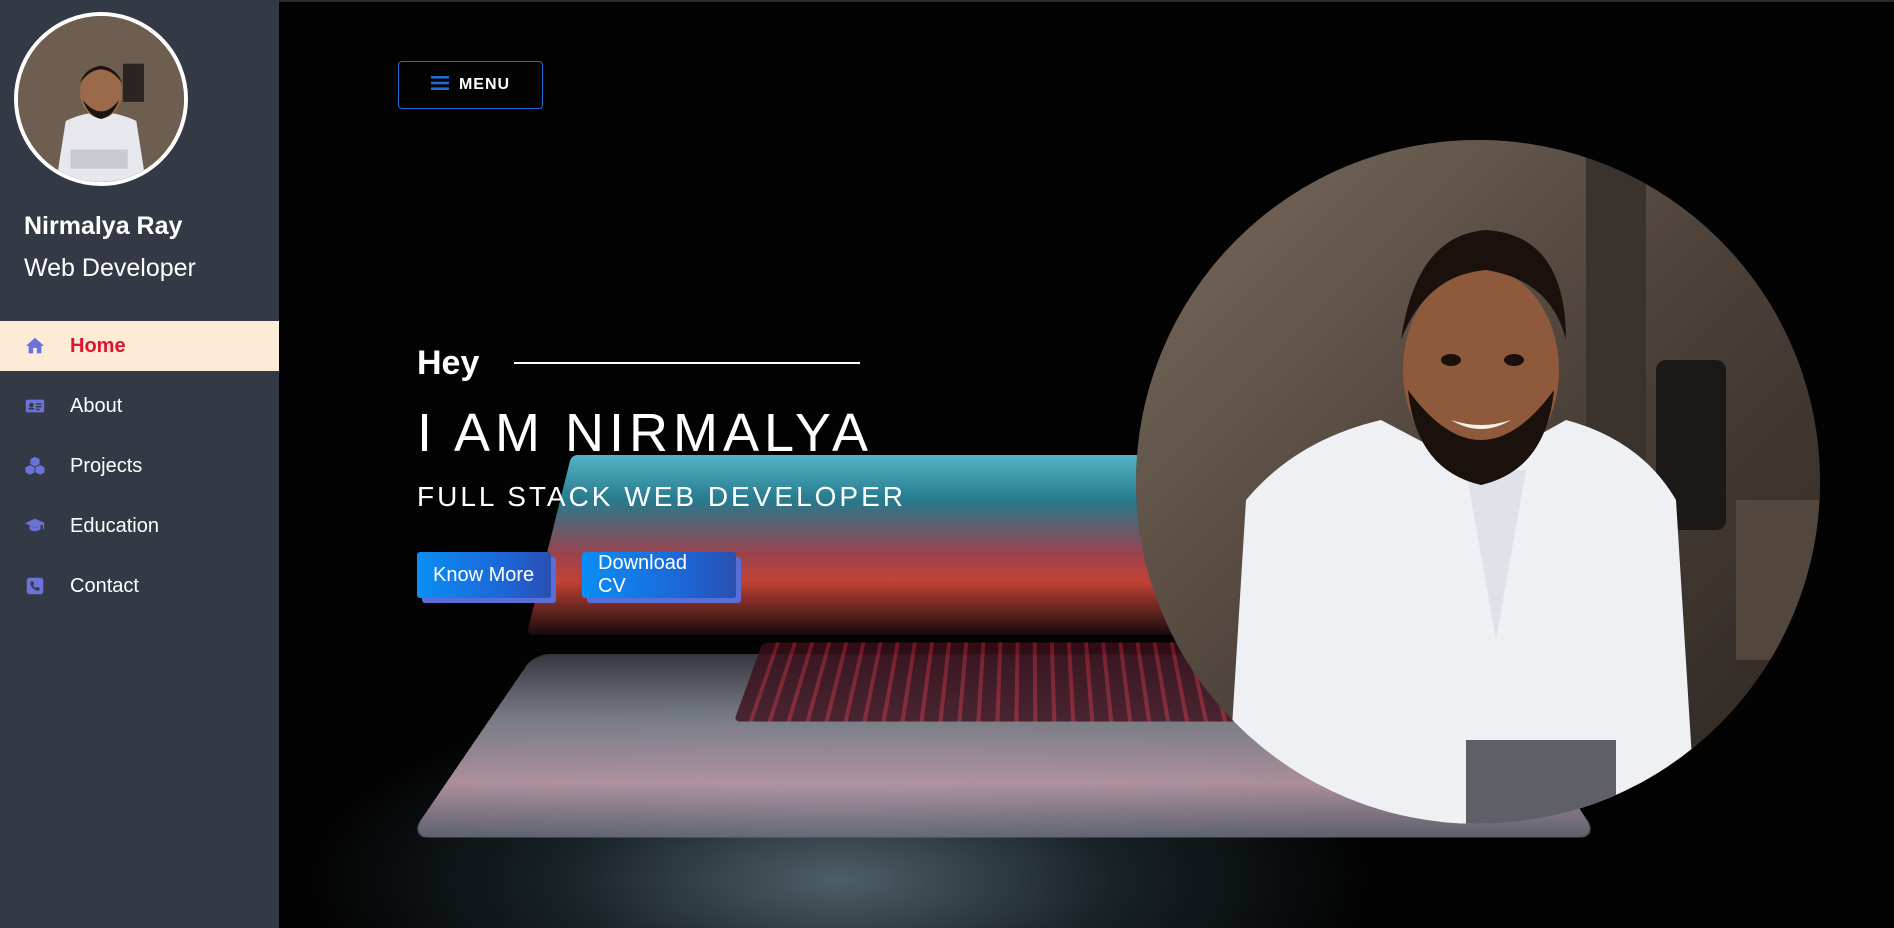 Image resolution: width=1894 pixels, height=928 pixels. Describe the element at coordinates (104, 585) in the screenshot. I see `sidebar-item-label: Contact` at that location.